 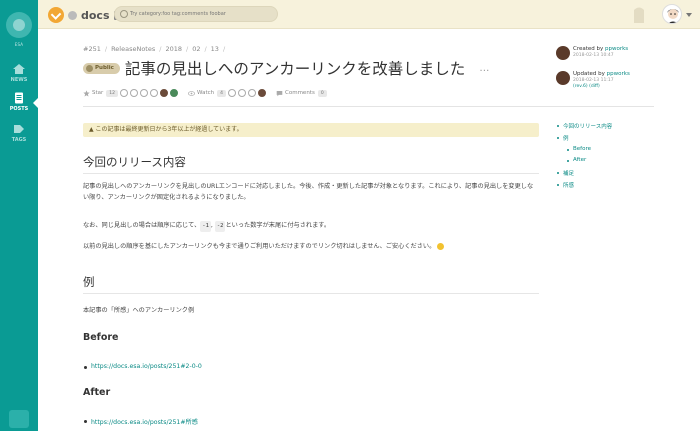 What do you see at coordinates (19, 129) in the screenshot?
I see `tag-icon` at bounding box center [19, 129].